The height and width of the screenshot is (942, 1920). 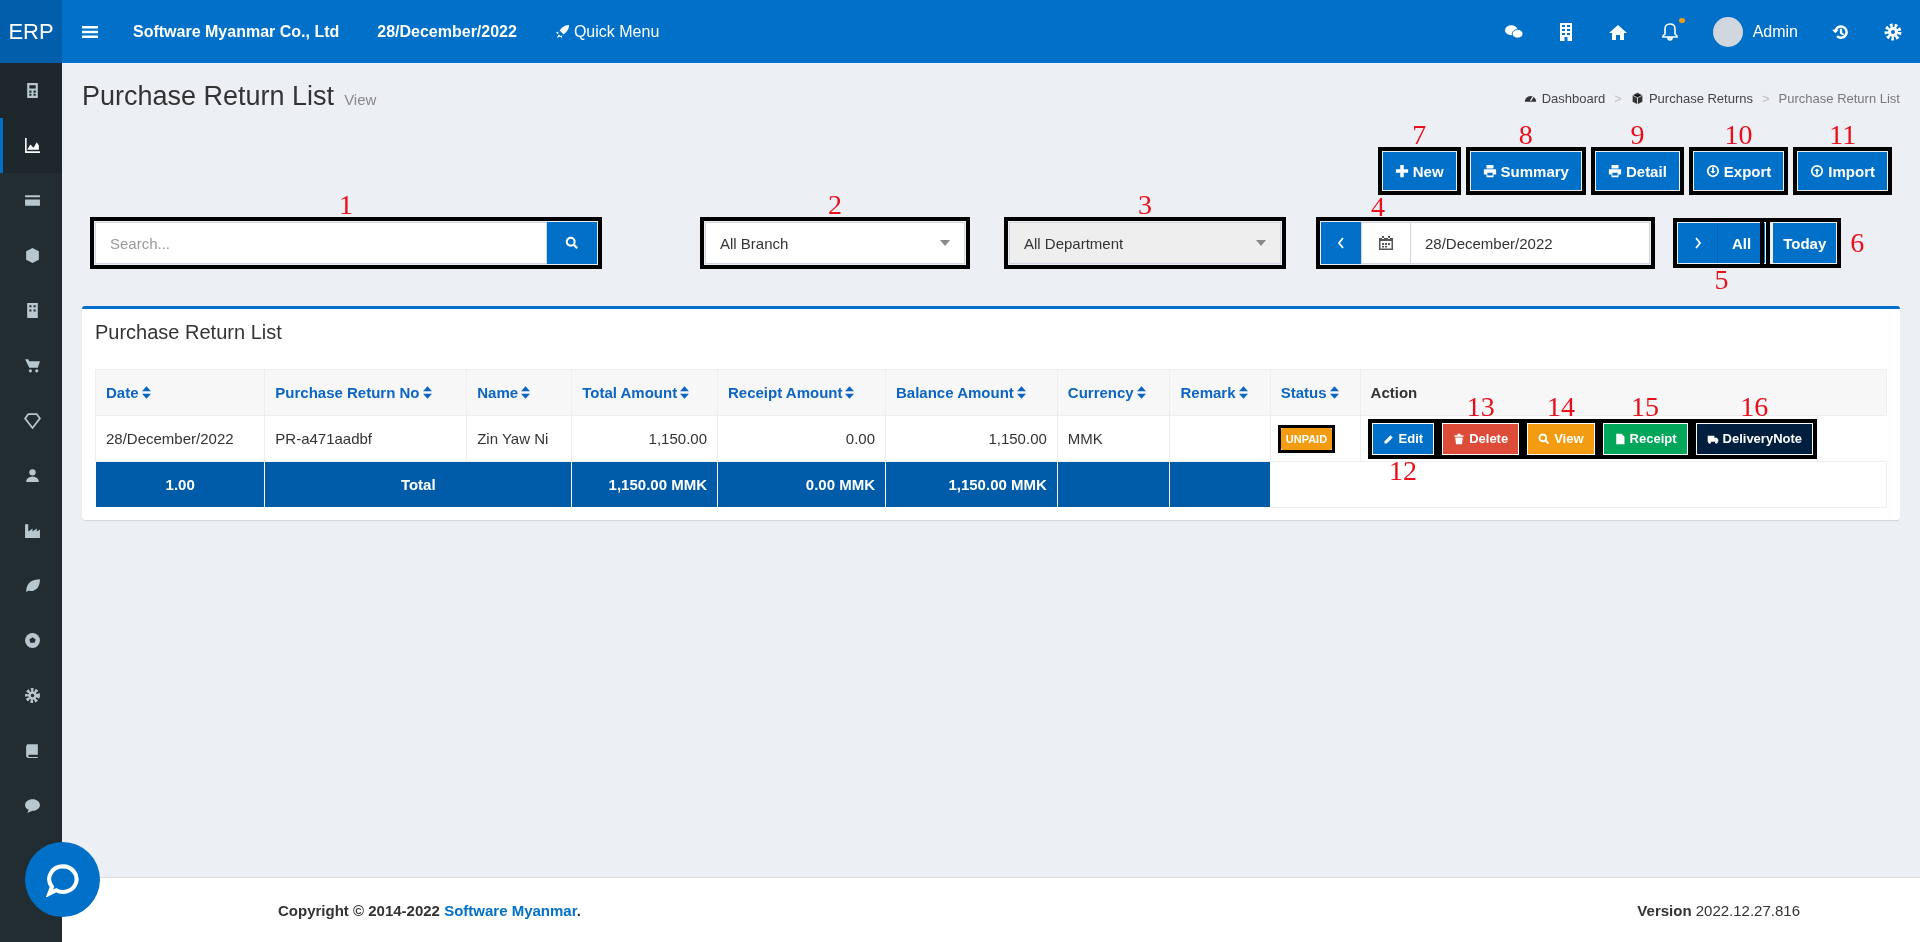 What do you see at coordinates (1530, 243) in the screenshot?
I see `date-field: 28/December/2022` at bounding box center [1530, 243].